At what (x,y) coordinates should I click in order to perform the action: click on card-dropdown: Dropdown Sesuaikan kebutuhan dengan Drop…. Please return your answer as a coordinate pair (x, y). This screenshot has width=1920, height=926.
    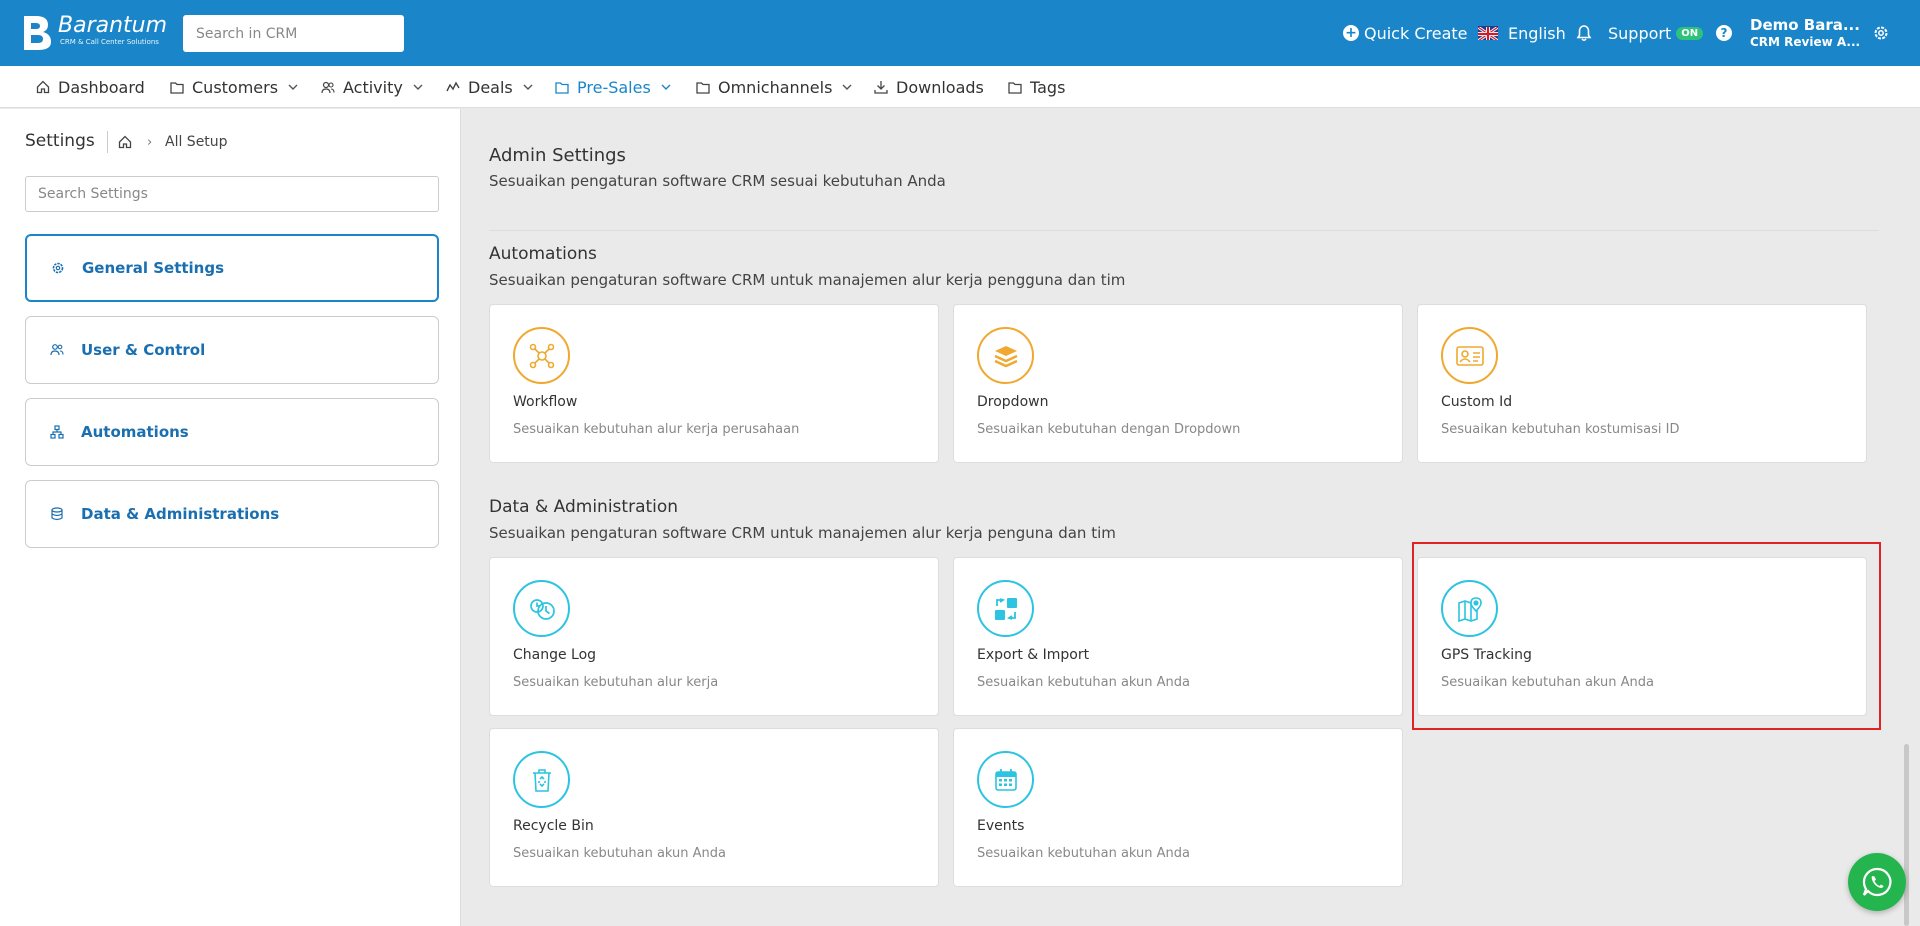
    Looking at the image, I should click on (1178, 383).